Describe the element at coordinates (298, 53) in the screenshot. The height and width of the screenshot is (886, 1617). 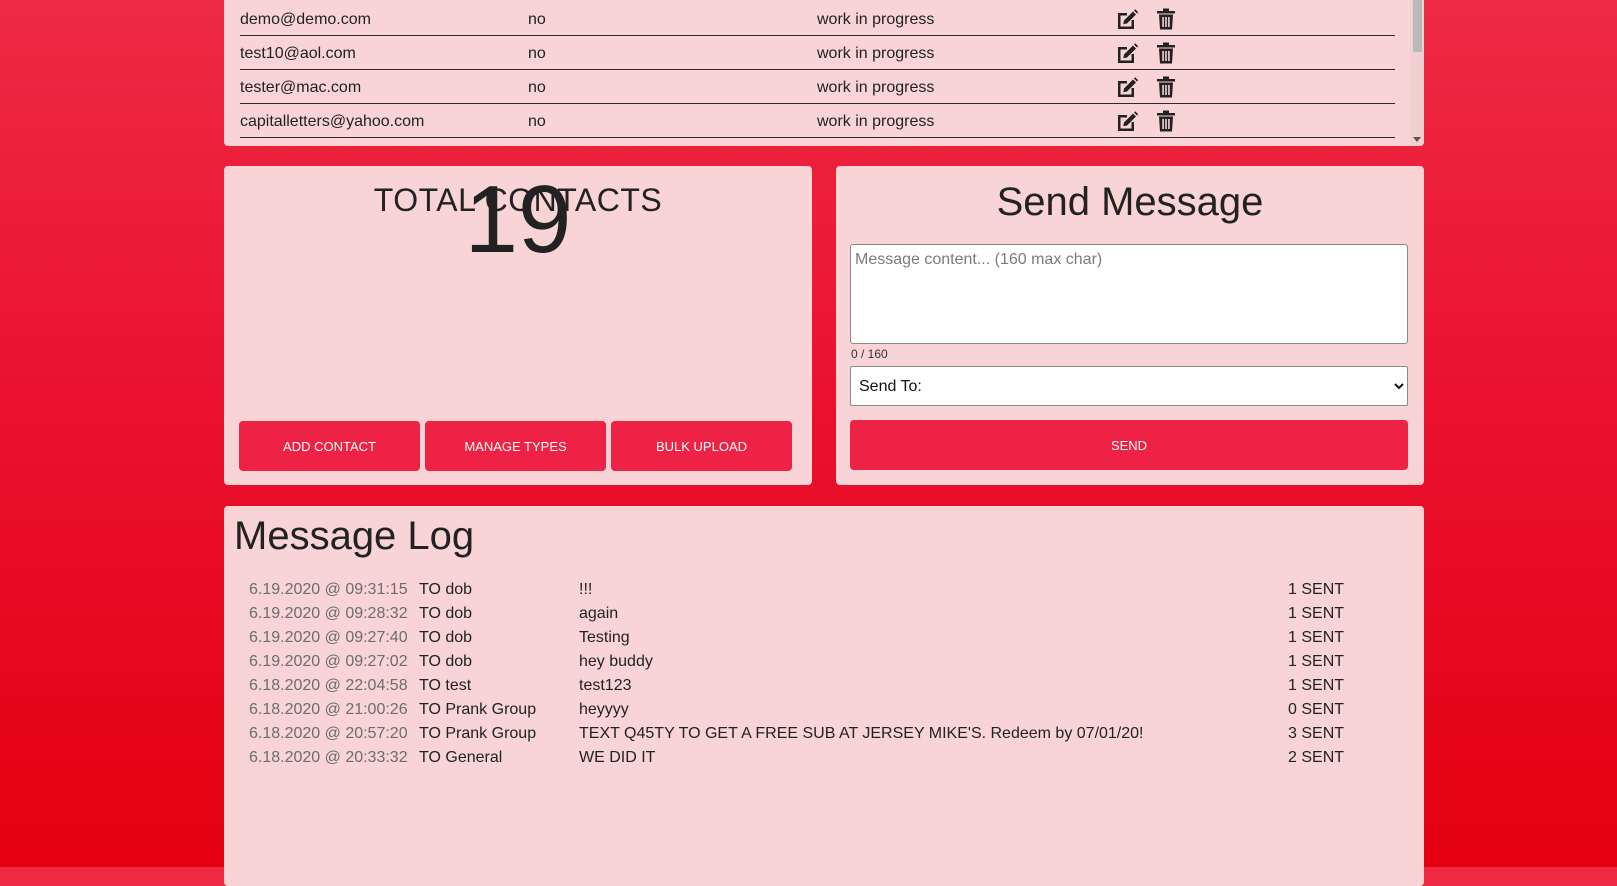
I see `contact-email: test10@aol.com` at that location.